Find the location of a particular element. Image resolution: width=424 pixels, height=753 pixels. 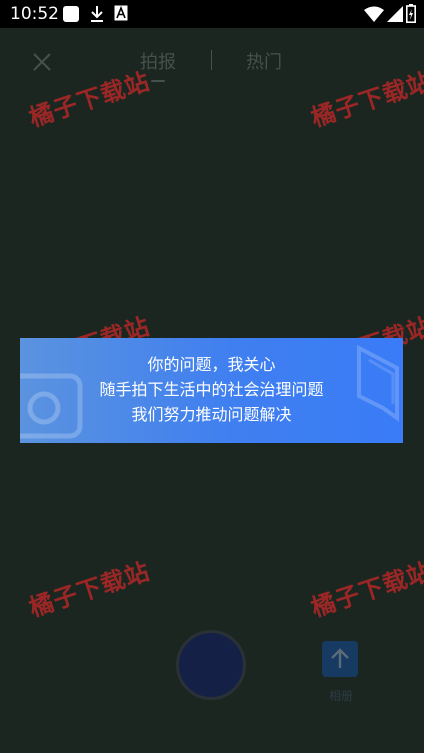

close-icon is located at coordinates (42, 62).